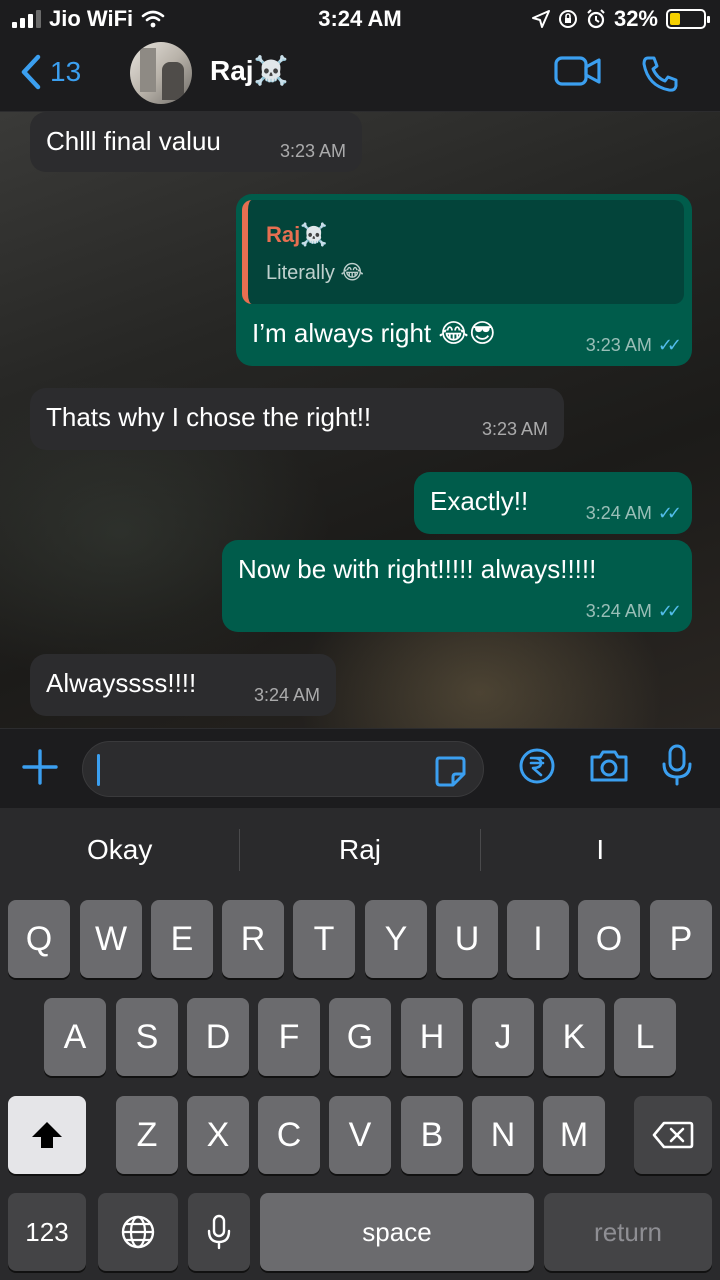 The width and height of the screenshot is (720, 1280). What do you see at coordinates (324, 939) in the screenshot?
I see `key-t: T` at bounding box center [324, 939].